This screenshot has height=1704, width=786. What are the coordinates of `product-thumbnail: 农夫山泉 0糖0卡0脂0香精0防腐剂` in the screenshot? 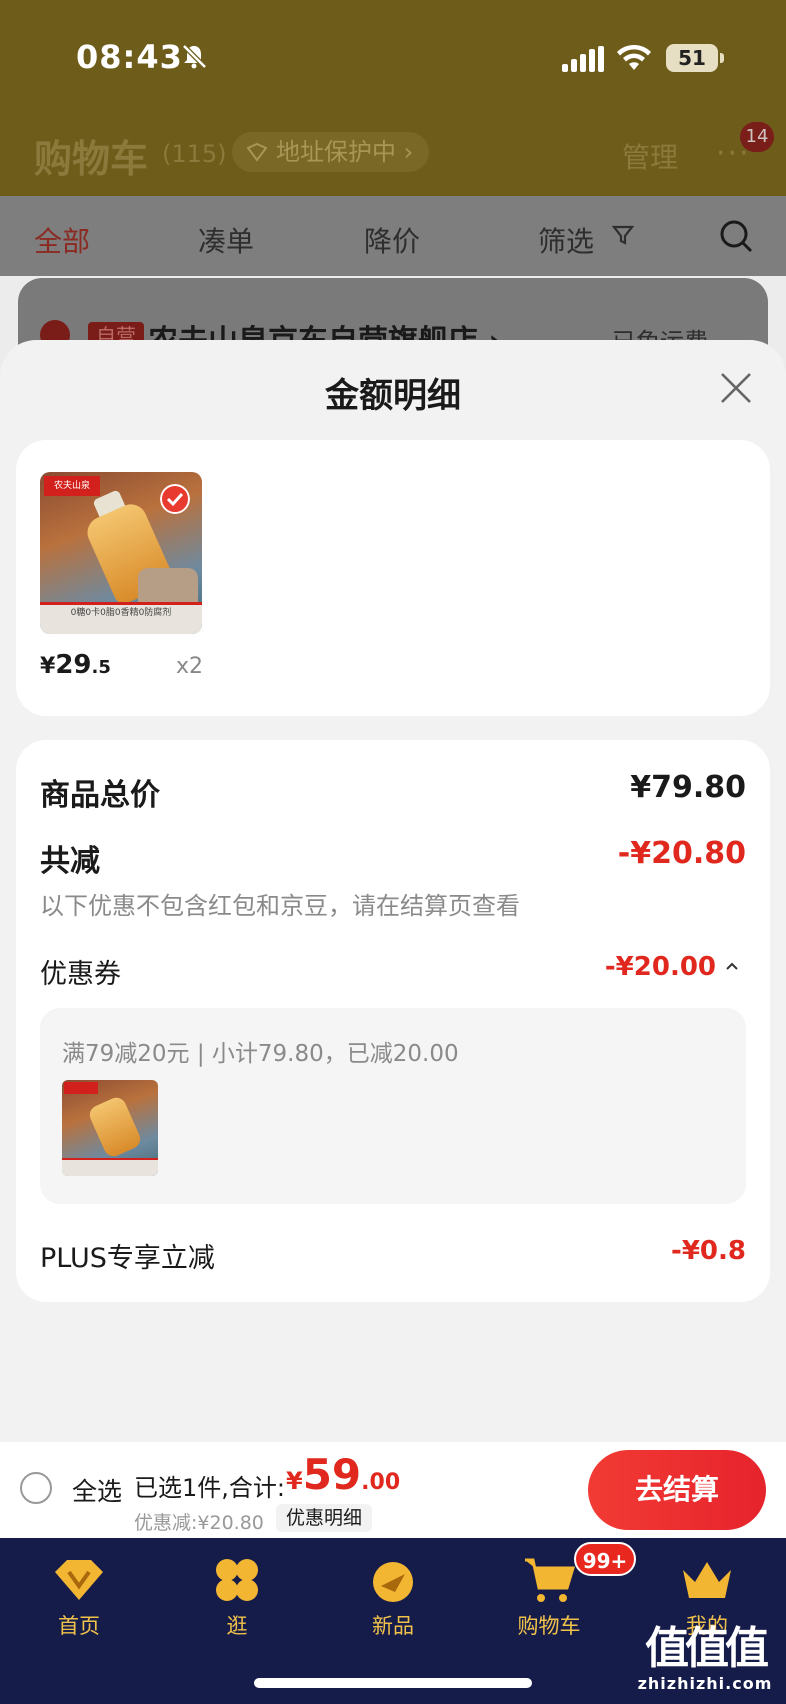 It's located at (121, 553).